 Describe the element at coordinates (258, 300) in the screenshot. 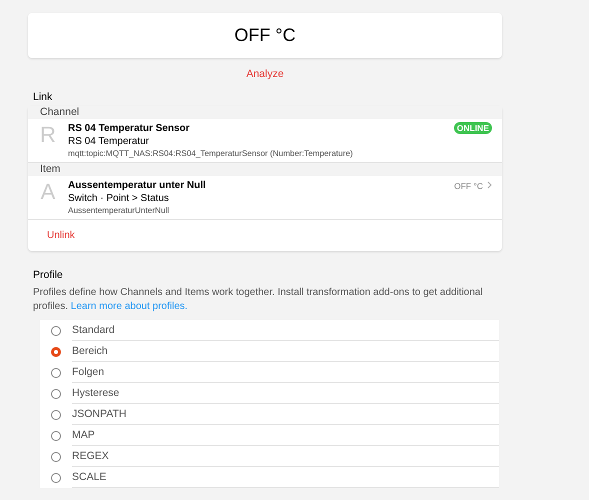

I see `profile-description: Profiles define how Channels and Items work together. Install transformation add-ons to get additional profiles. Learn more about profiles.` at that location.